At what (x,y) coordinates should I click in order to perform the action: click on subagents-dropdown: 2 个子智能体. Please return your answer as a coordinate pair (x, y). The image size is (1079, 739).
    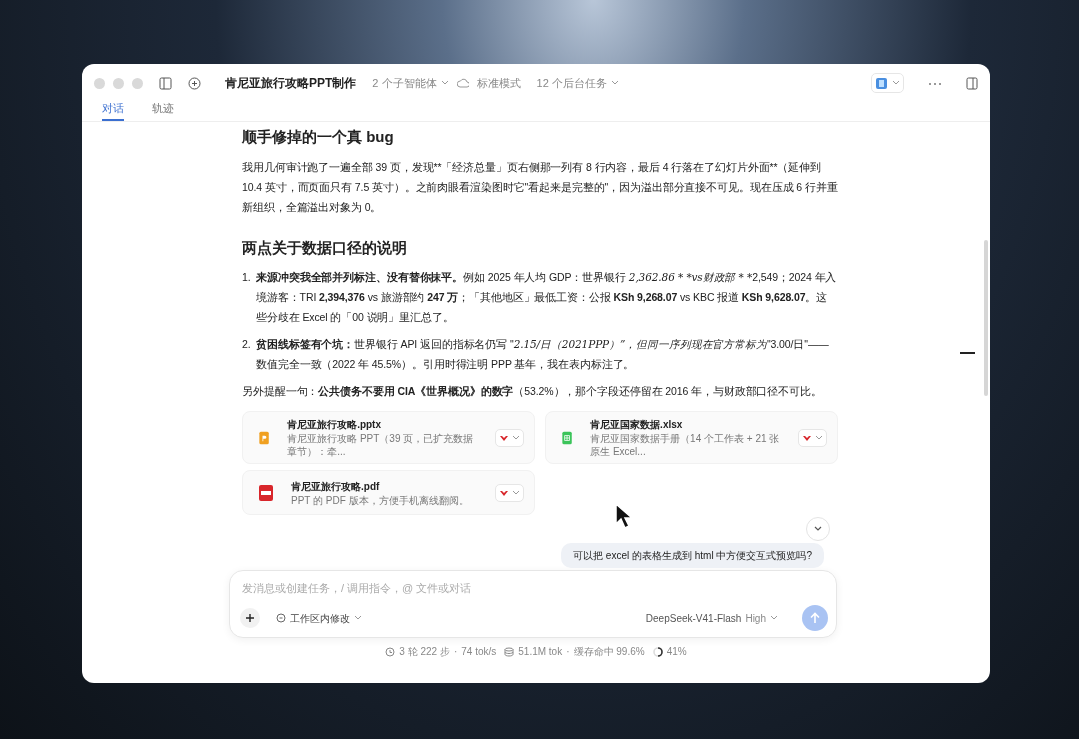
    Looking at the image, I should click on (410, 83).